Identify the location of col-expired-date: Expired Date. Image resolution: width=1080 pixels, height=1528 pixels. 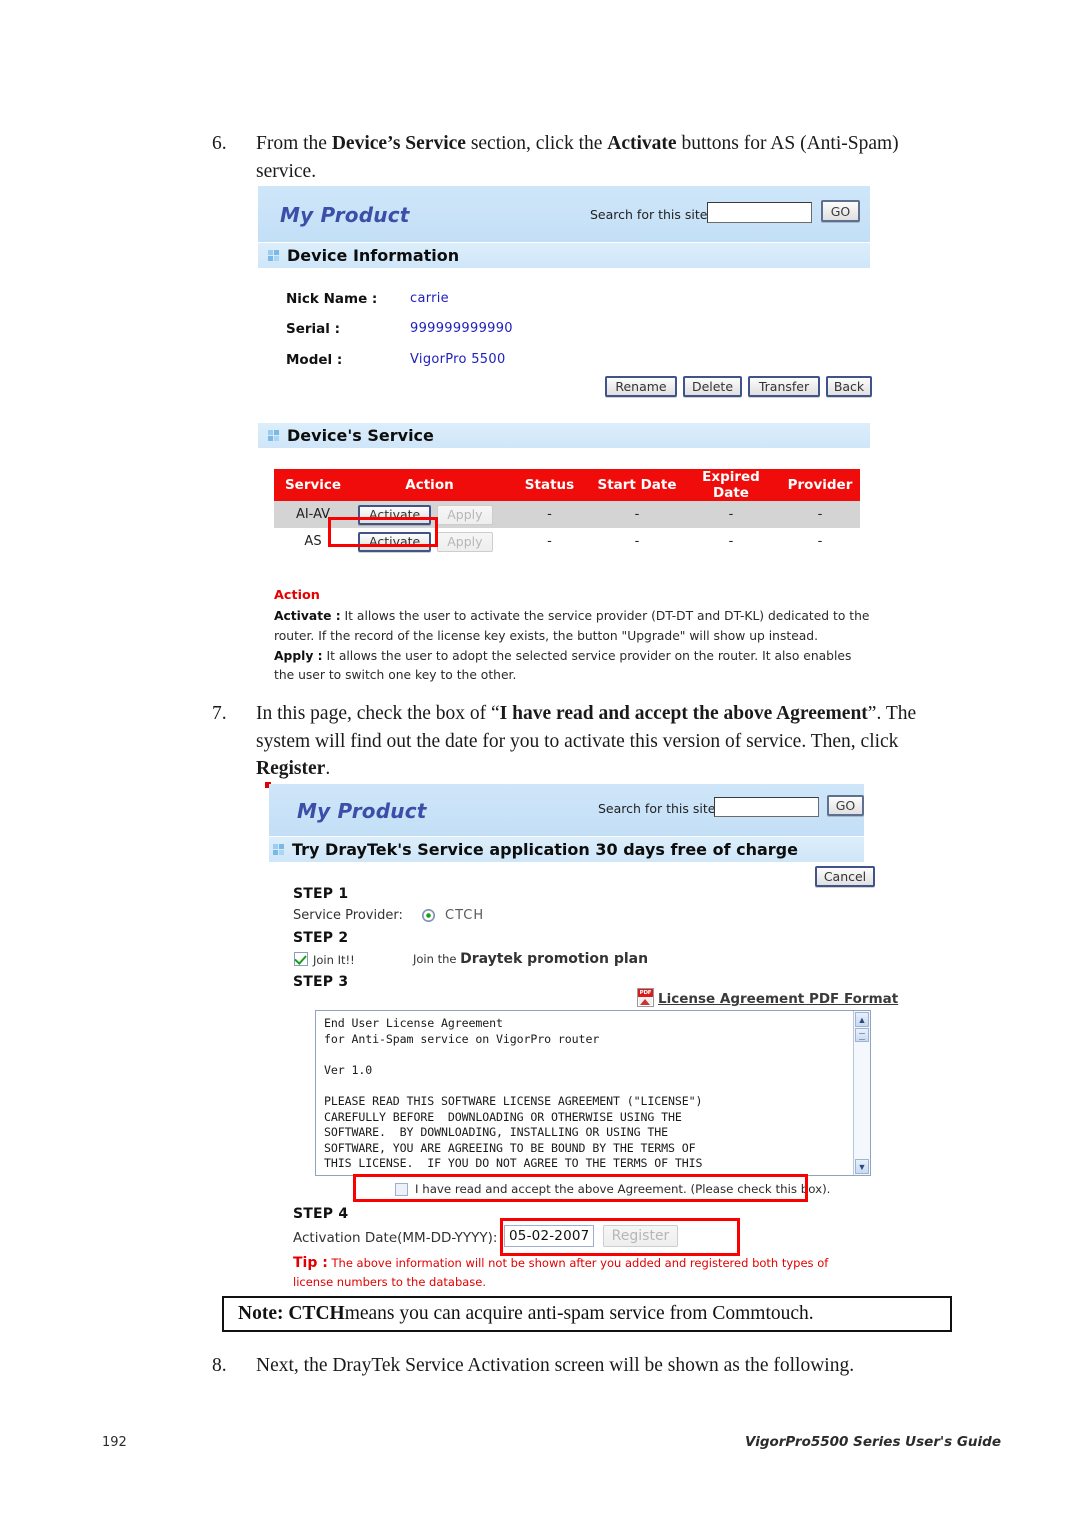
(731, 485).